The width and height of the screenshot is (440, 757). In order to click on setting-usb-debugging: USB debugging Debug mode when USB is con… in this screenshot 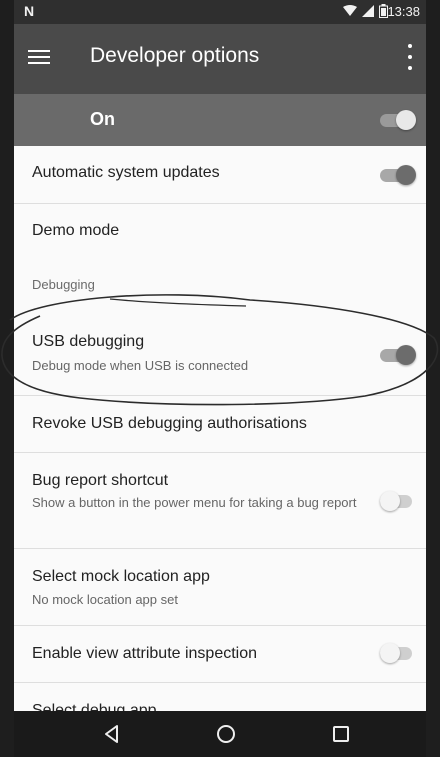, I will do `click(220, 354)`.